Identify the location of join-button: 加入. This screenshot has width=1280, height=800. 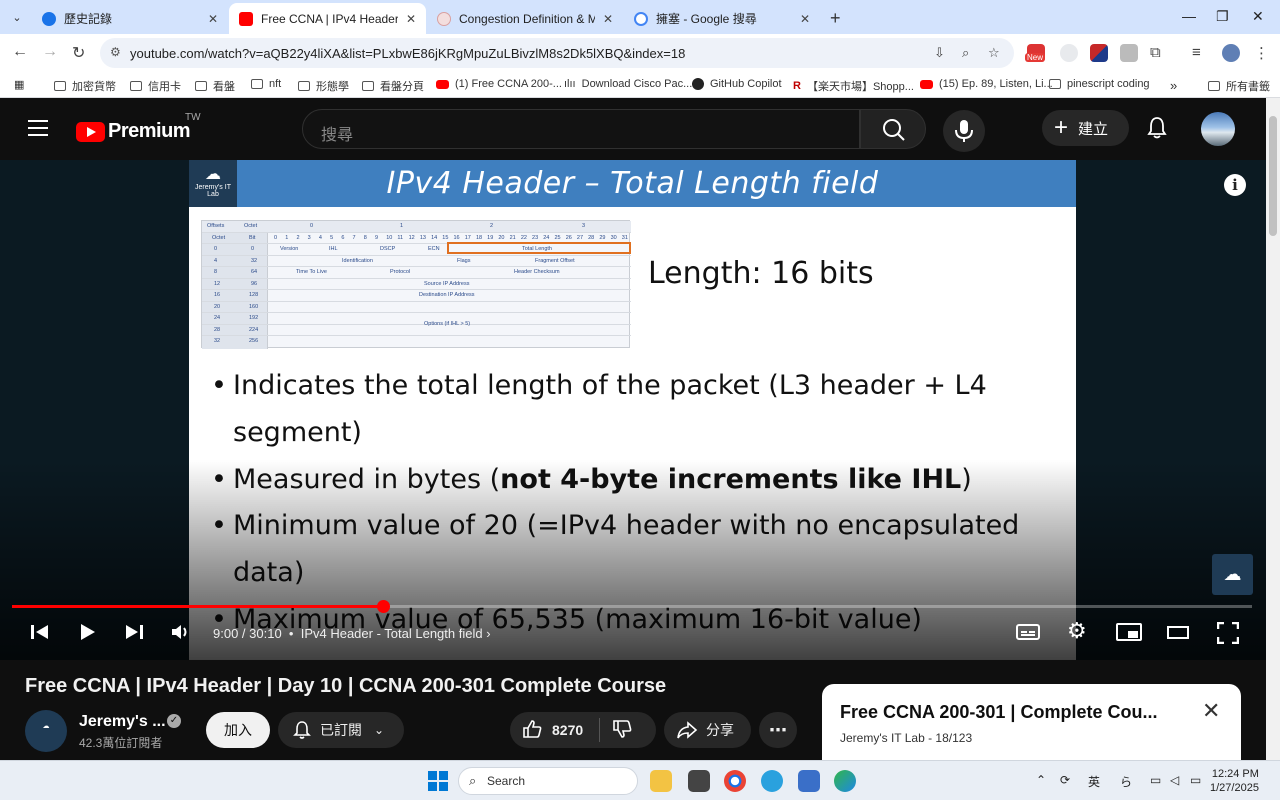
(238, 730).